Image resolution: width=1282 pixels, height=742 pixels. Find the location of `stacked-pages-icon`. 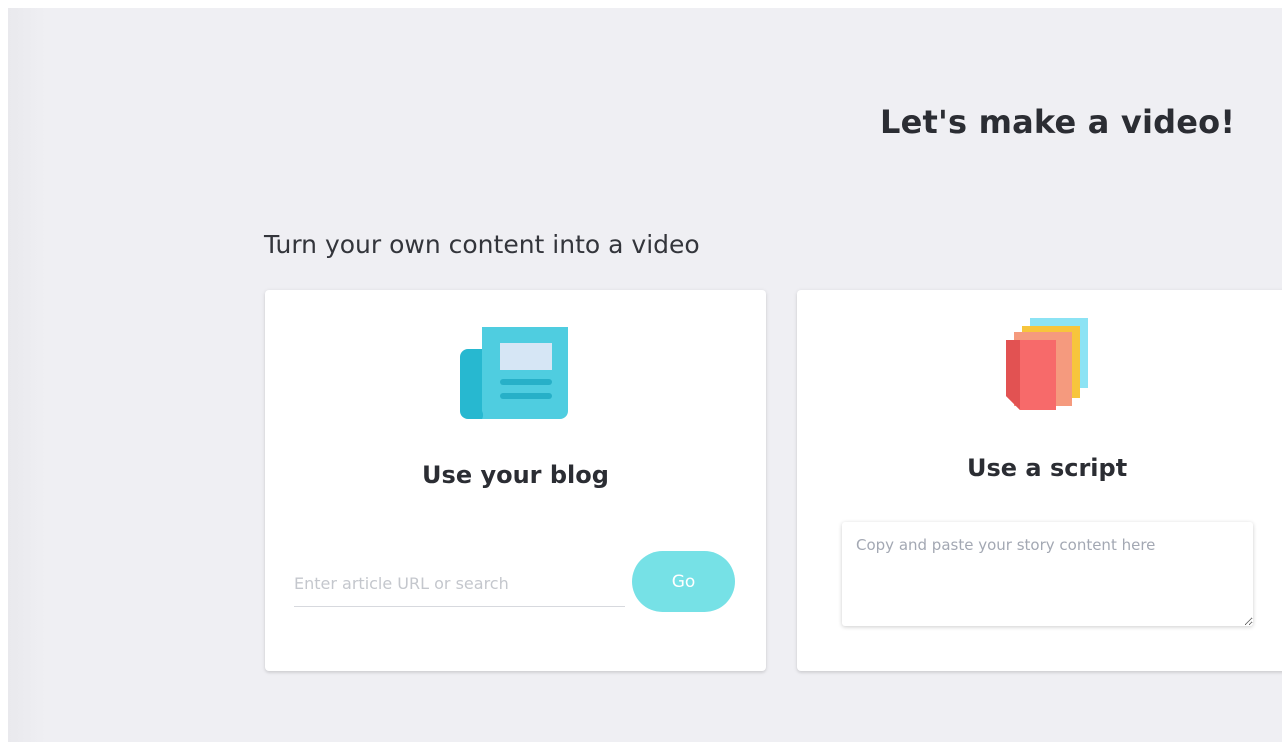

stacked-pages-icon is located at coordinates (1047, 364).